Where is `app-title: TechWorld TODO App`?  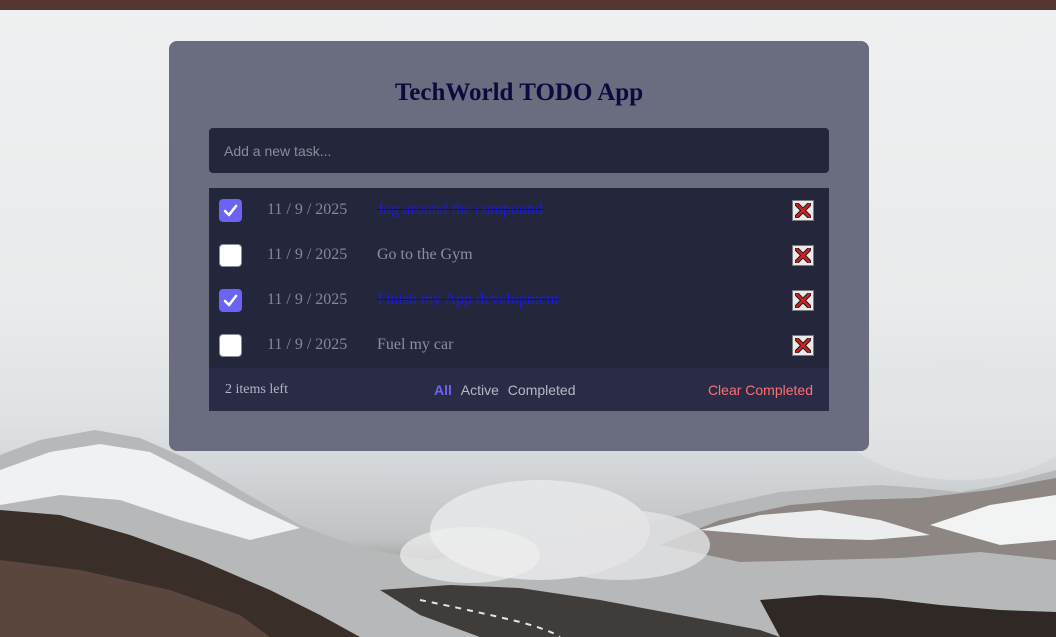 app-title: TechWorld TODO App is located at coordinates (519, 92).